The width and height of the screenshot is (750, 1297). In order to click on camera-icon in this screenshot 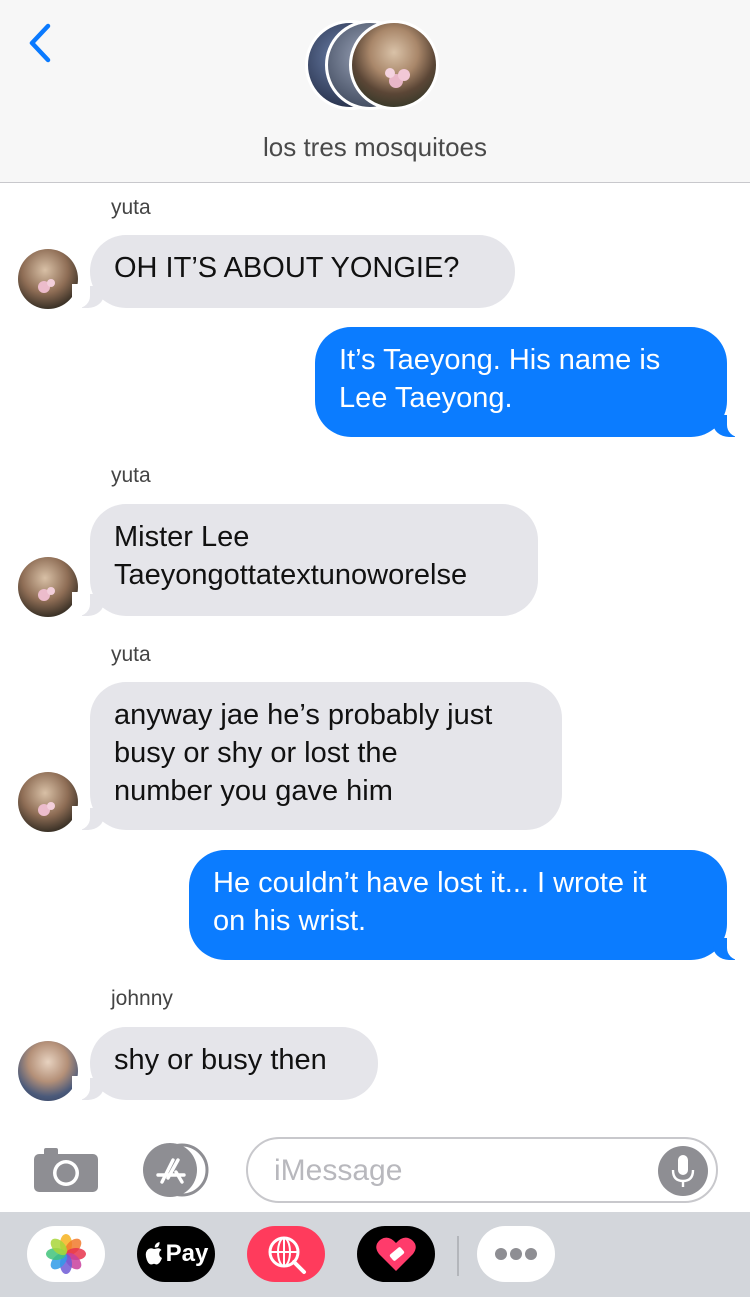, I will do `click(66, 1170)`.